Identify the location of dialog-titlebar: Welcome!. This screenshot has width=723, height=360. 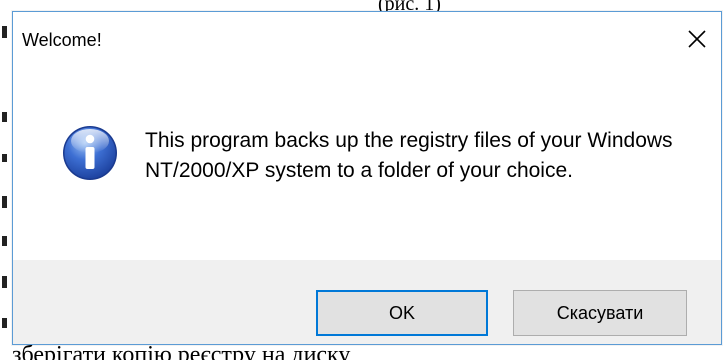
(367, 37).